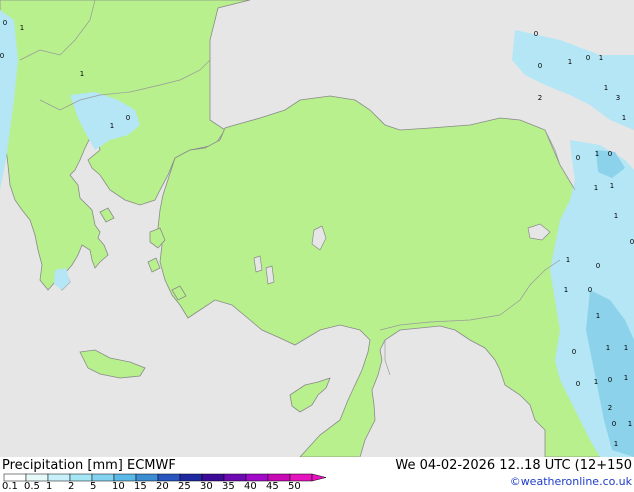  I want to click on legend-tick-label: 0.1, so click(10, 486).